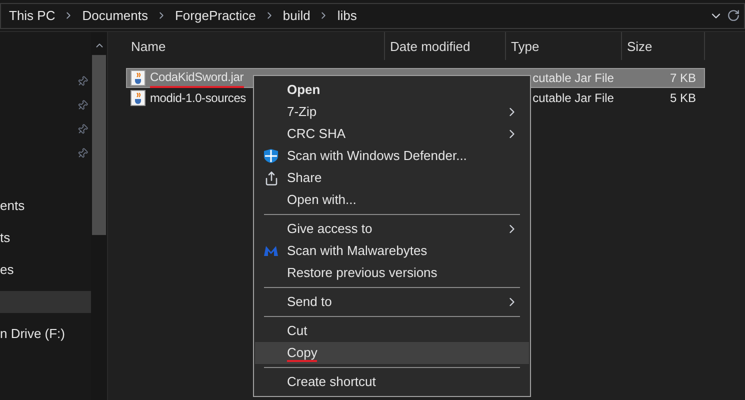 The image size is (745, 400). What do you see at coordinates (198, 98) in the screenshot?
I see `file-name: modid-1.0-sources` at bounding box center [198, 98].